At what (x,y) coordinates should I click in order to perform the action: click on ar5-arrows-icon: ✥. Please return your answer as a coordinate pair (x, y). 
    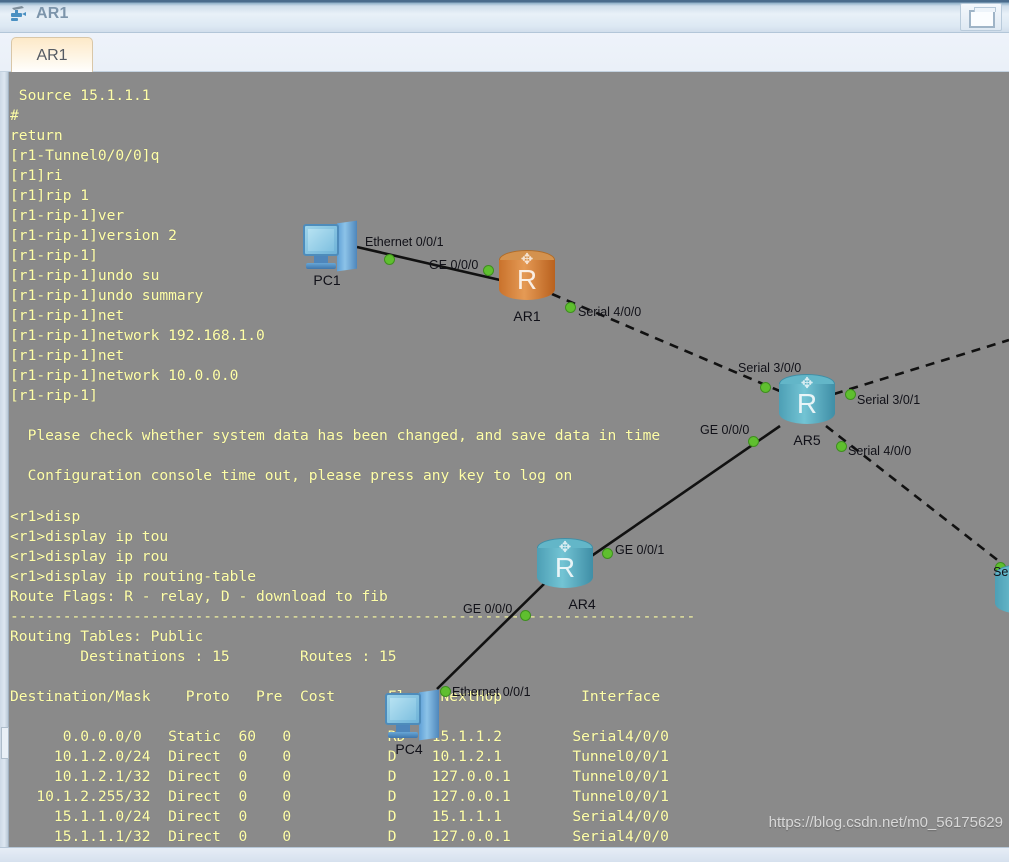
    Looking at the image, I should click on (807, 383).